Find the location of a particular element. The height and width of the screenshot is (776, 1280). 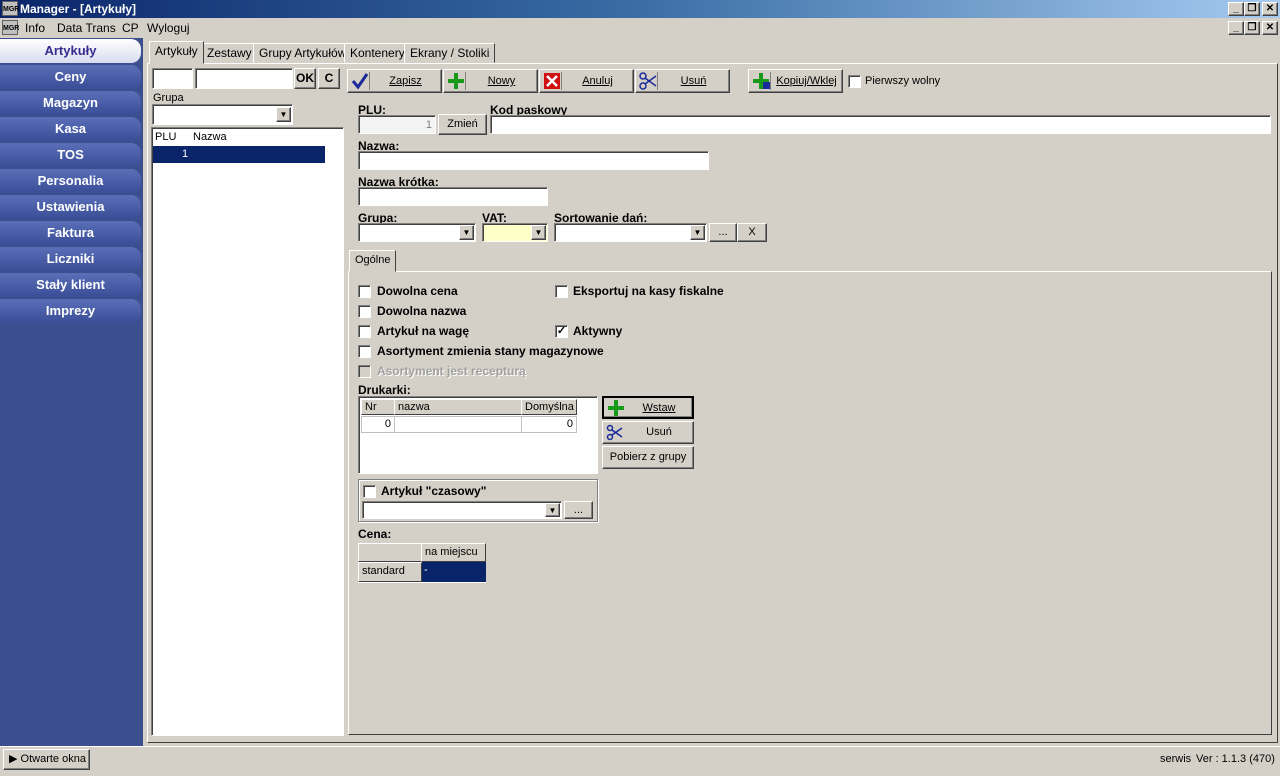

printers-header-default: Domyślna is located at coordinates (549, 407).